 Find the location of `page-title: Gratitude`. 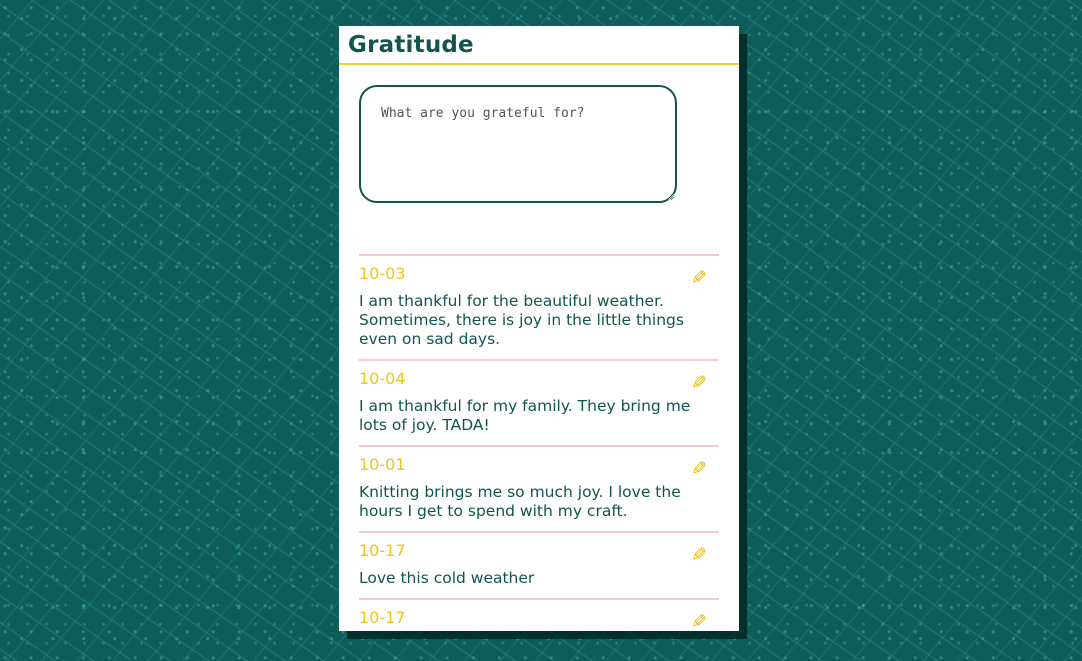

page-title: Gratitude is located at coordinates (411, 45).